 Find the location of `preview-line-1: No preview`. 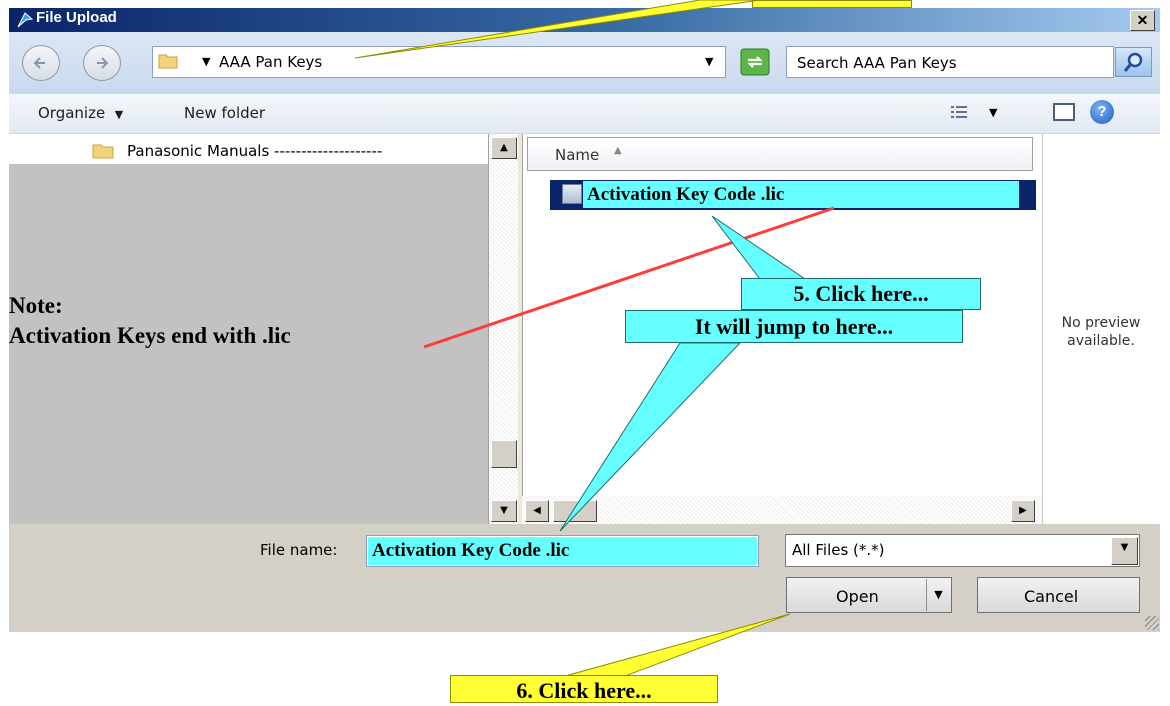

preview-line-1: No preview is located at coordinates (1101, 323).